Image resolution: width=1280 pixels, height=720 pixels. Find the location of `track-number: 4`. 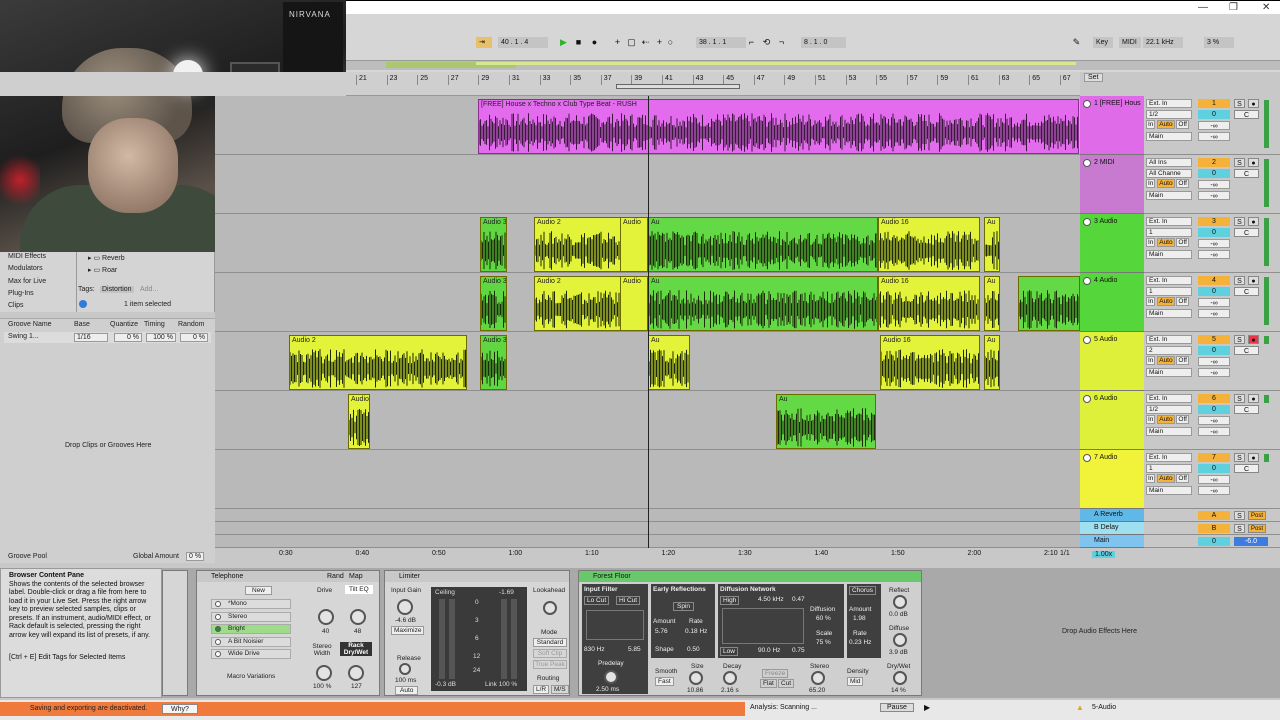

track-number: 4 is located at coordinates (1214, 280).